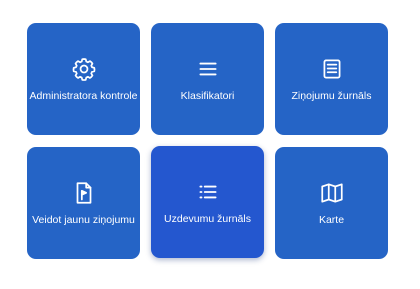  Describe the element at coordinates (331, 220) in the screenshot. I see `map-label: Karte` at that location.